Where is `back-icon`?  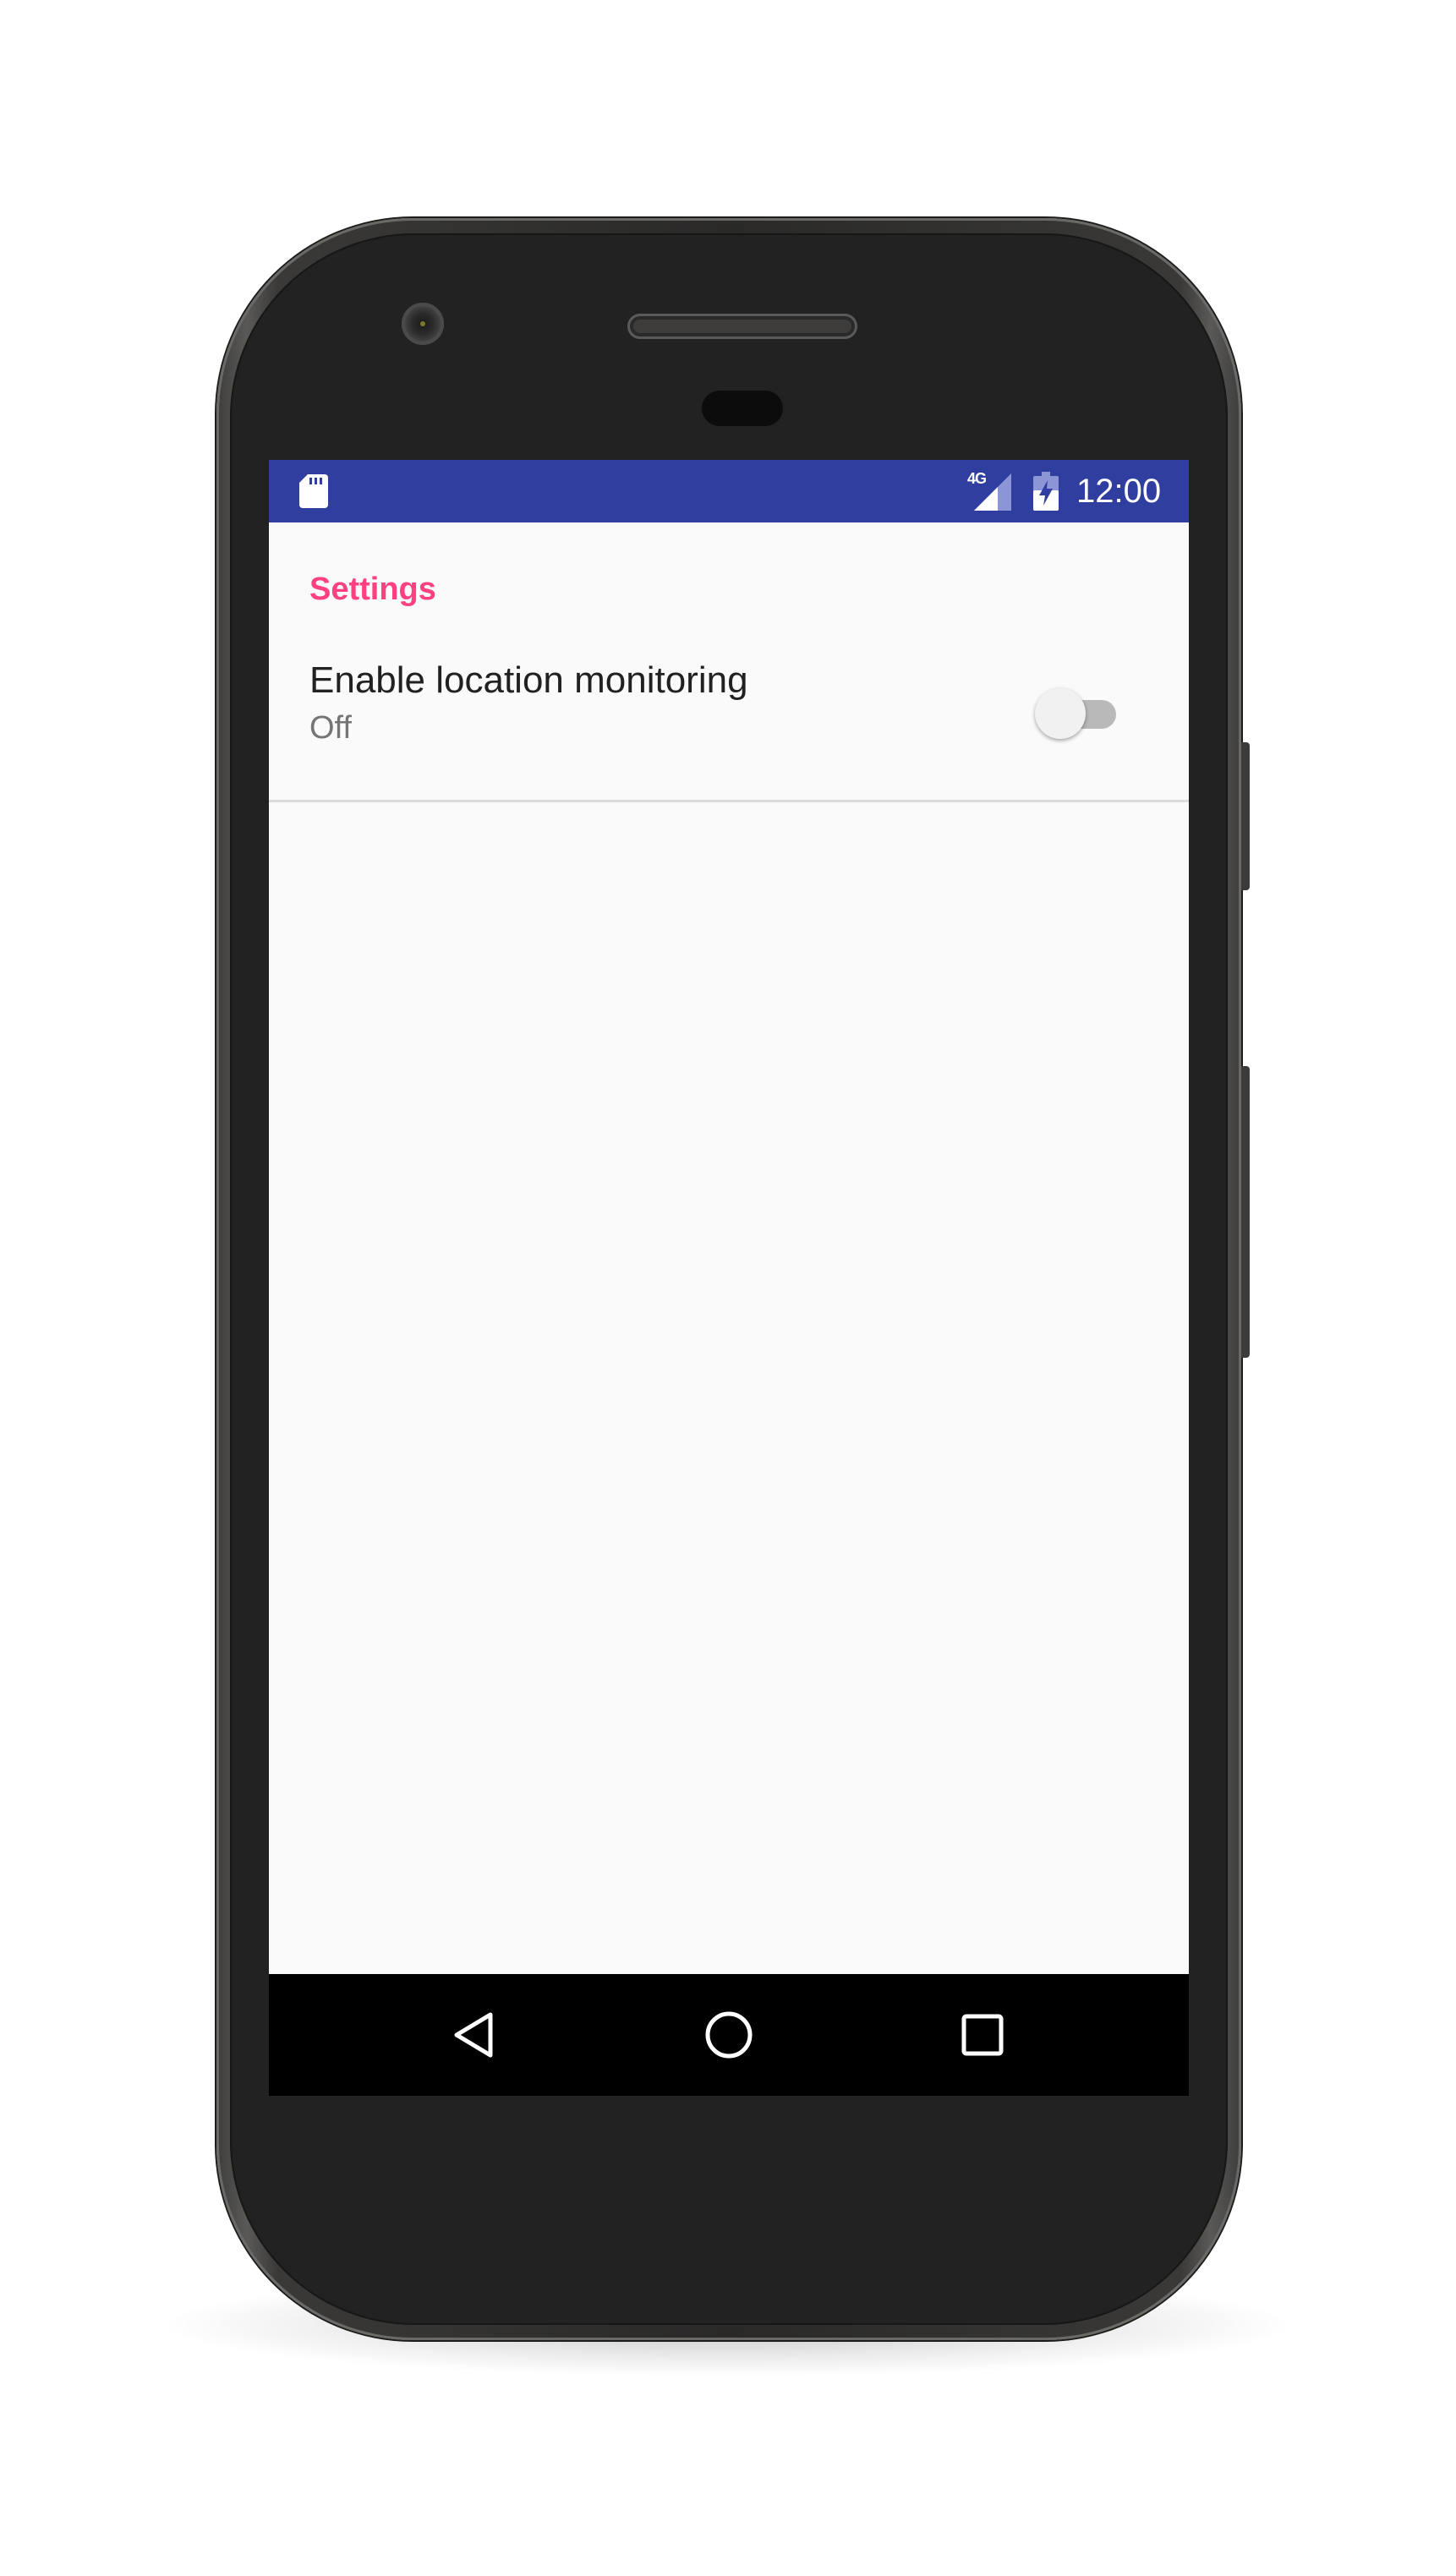 back-icon is located at coordinates (475, 2034).